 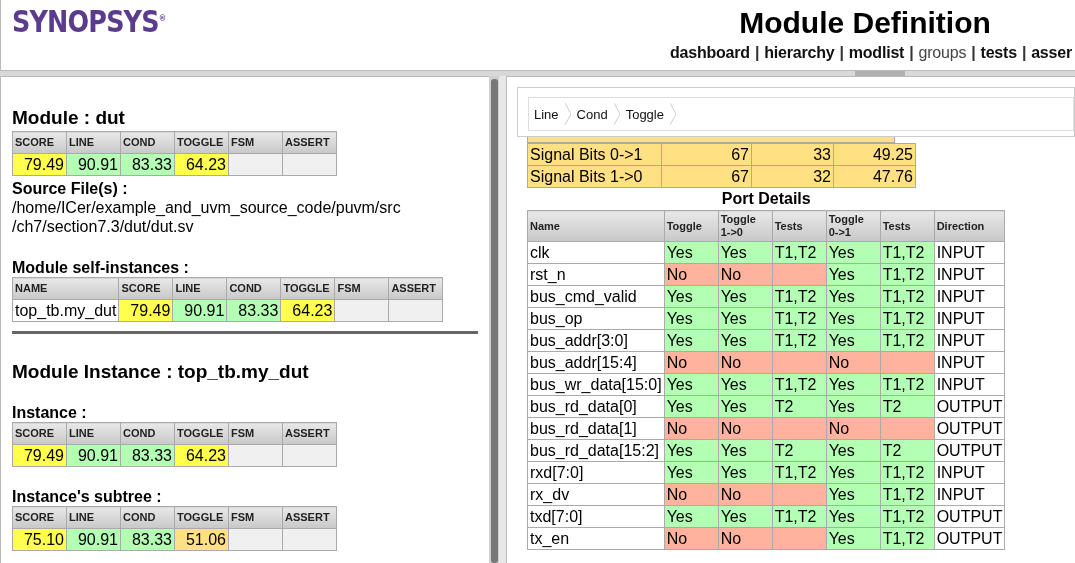 I want to click on table-cell: rxd[7:0], so click(x=596, y=472).